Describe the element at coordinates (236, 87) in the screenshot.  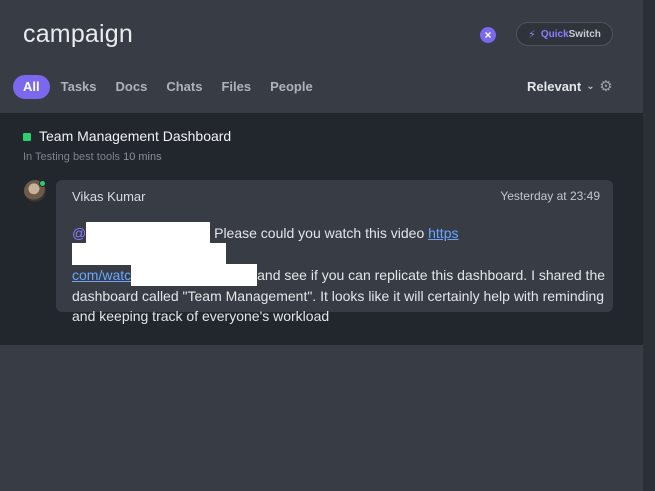
I see `tab-files: Files` at that location.